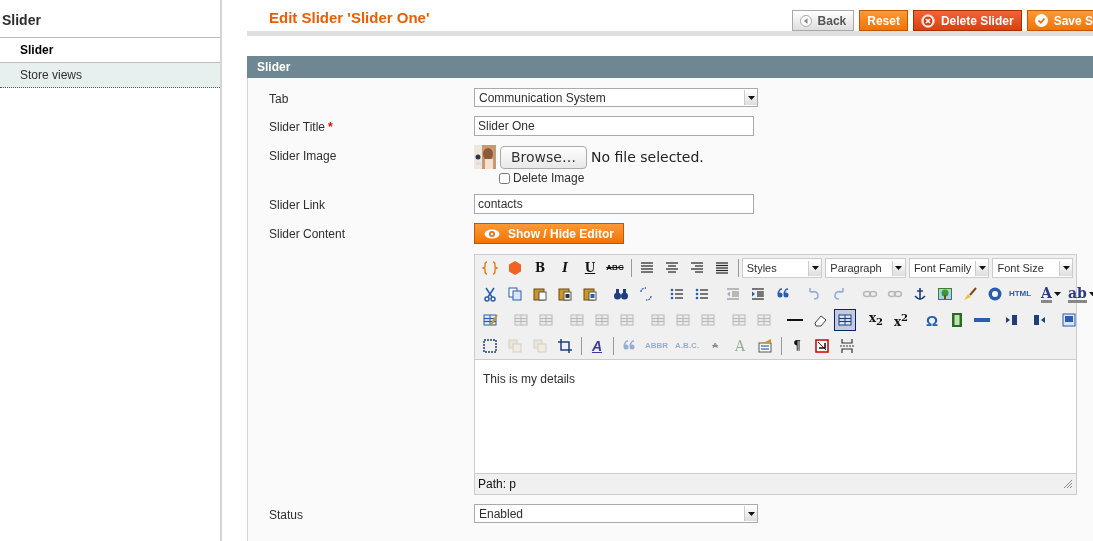  What do you see at coordinates (308, 233) in the screenshot?
I see `field-label: Slider Content` at bounding box center [308, 233].